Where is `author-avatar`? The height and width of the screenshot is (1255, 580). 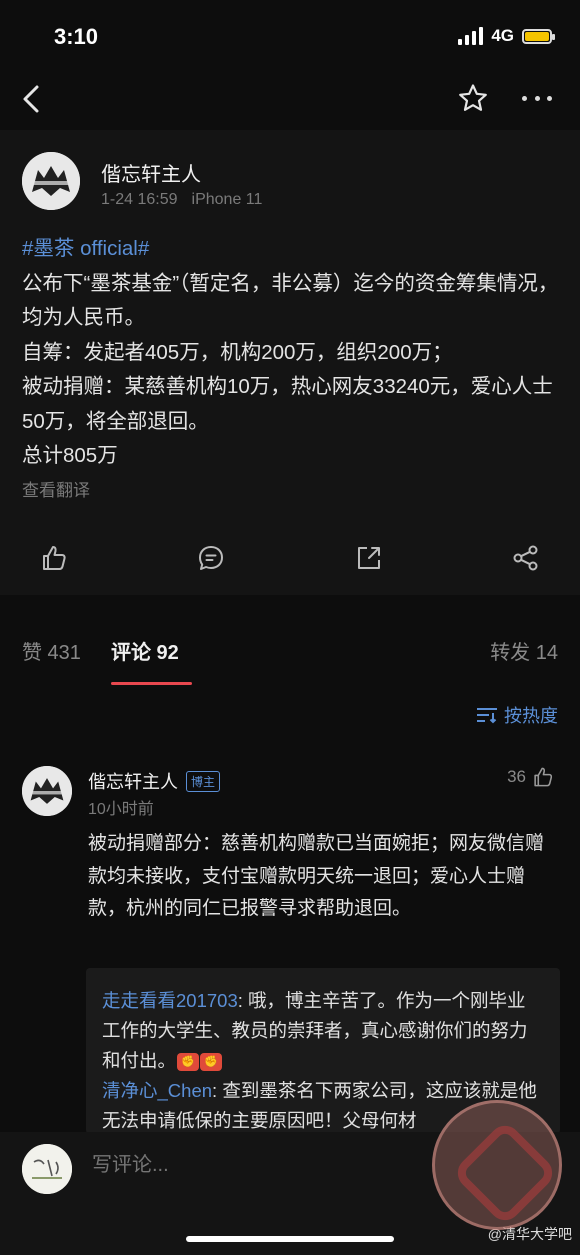
author-avatar is located at coordinates (51, 181).